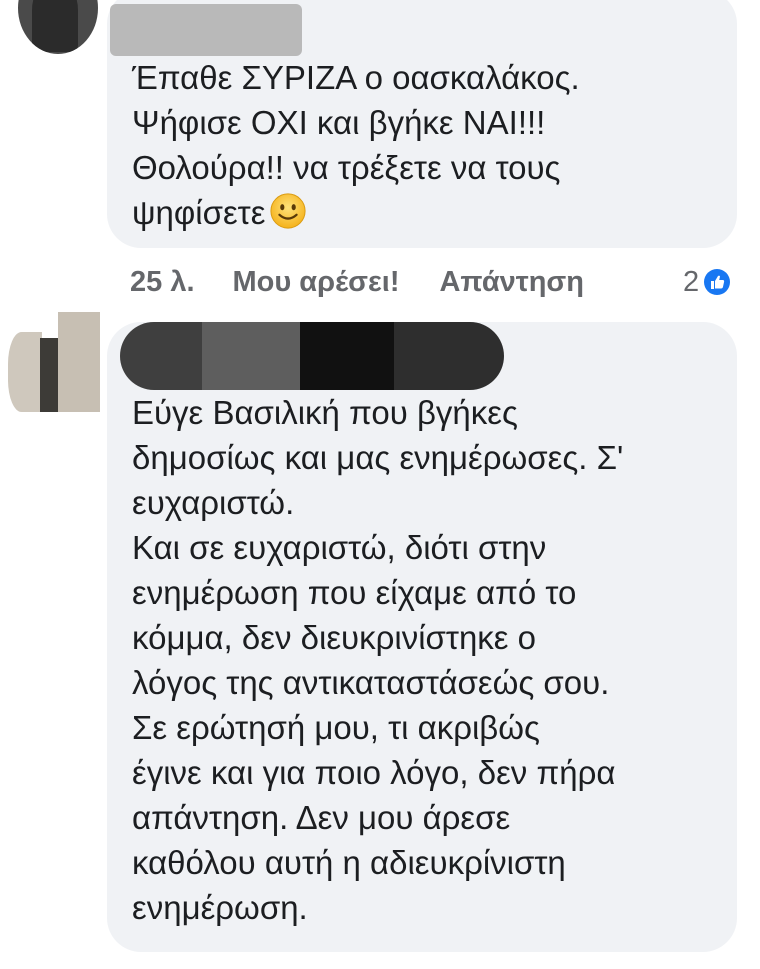  What do you see at coordinates (511, 282) in the screenshot?
I see `reply-button: Απάντηση` at bounding box center [511, 282].